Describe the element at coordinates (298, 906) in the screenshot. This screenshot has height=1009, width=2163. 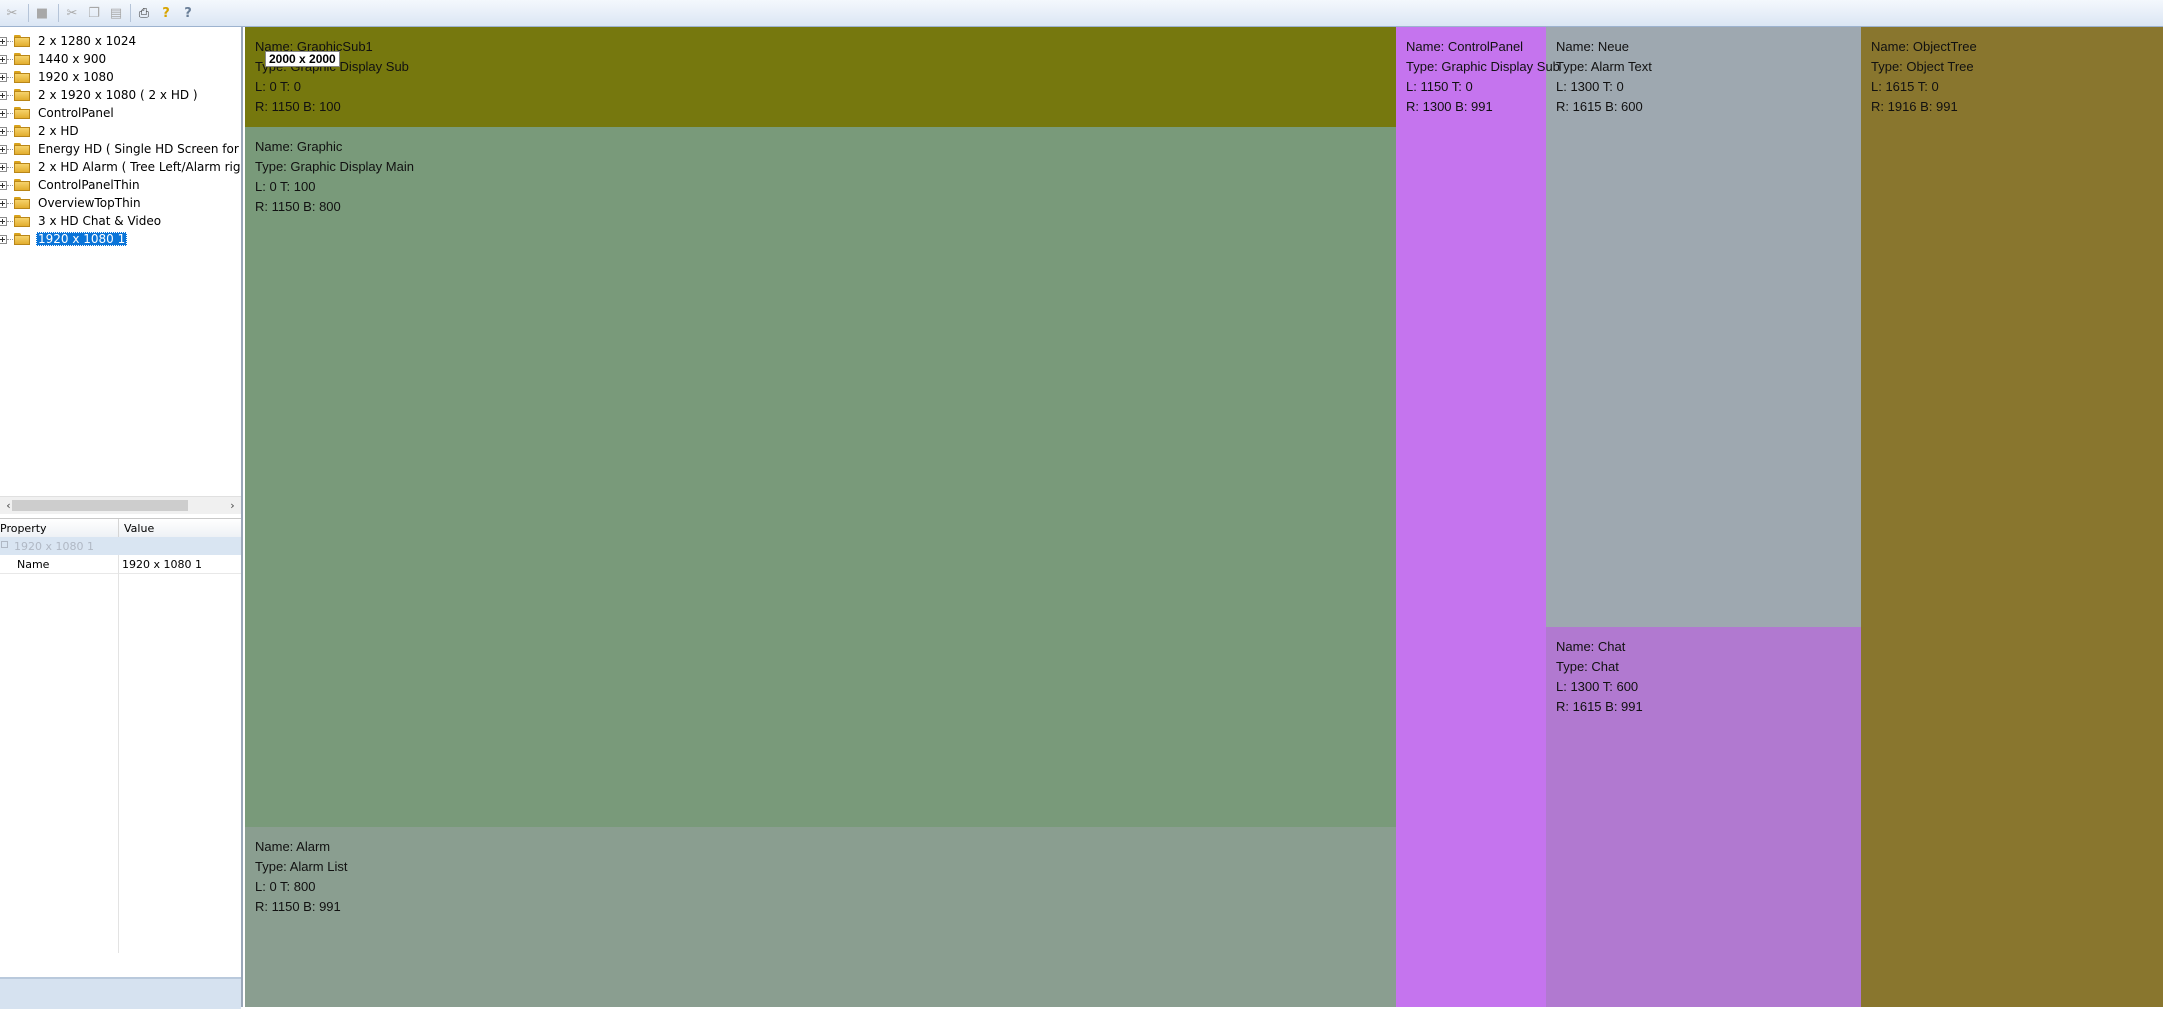
I see `region-right-bottom: R: 1150 B: 991` at that location.